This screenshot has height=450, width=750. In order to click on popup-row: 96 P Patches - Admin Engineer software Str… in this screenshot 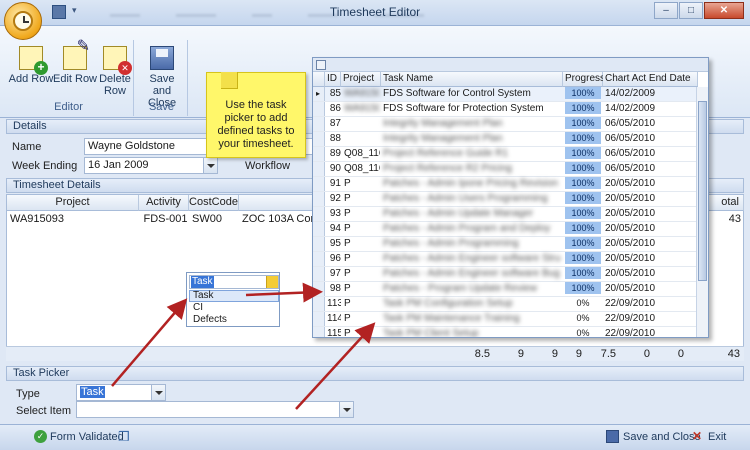, I will do `click(505, 259)`.